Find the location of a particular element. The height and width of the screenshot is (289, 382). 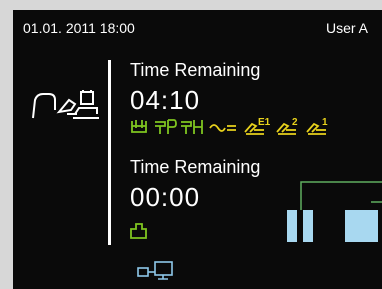

rinse-2-icon: 2 is located at coordinates (287, 126).